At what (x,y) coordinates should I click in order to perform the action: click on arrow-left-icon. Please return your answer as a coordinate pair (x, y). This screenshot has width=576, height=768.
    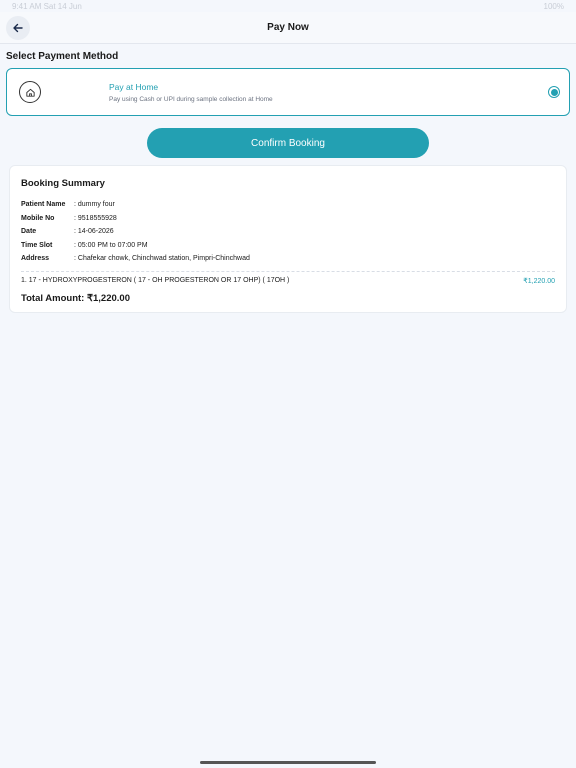
    Looking at the image, I should click on (18, 28).